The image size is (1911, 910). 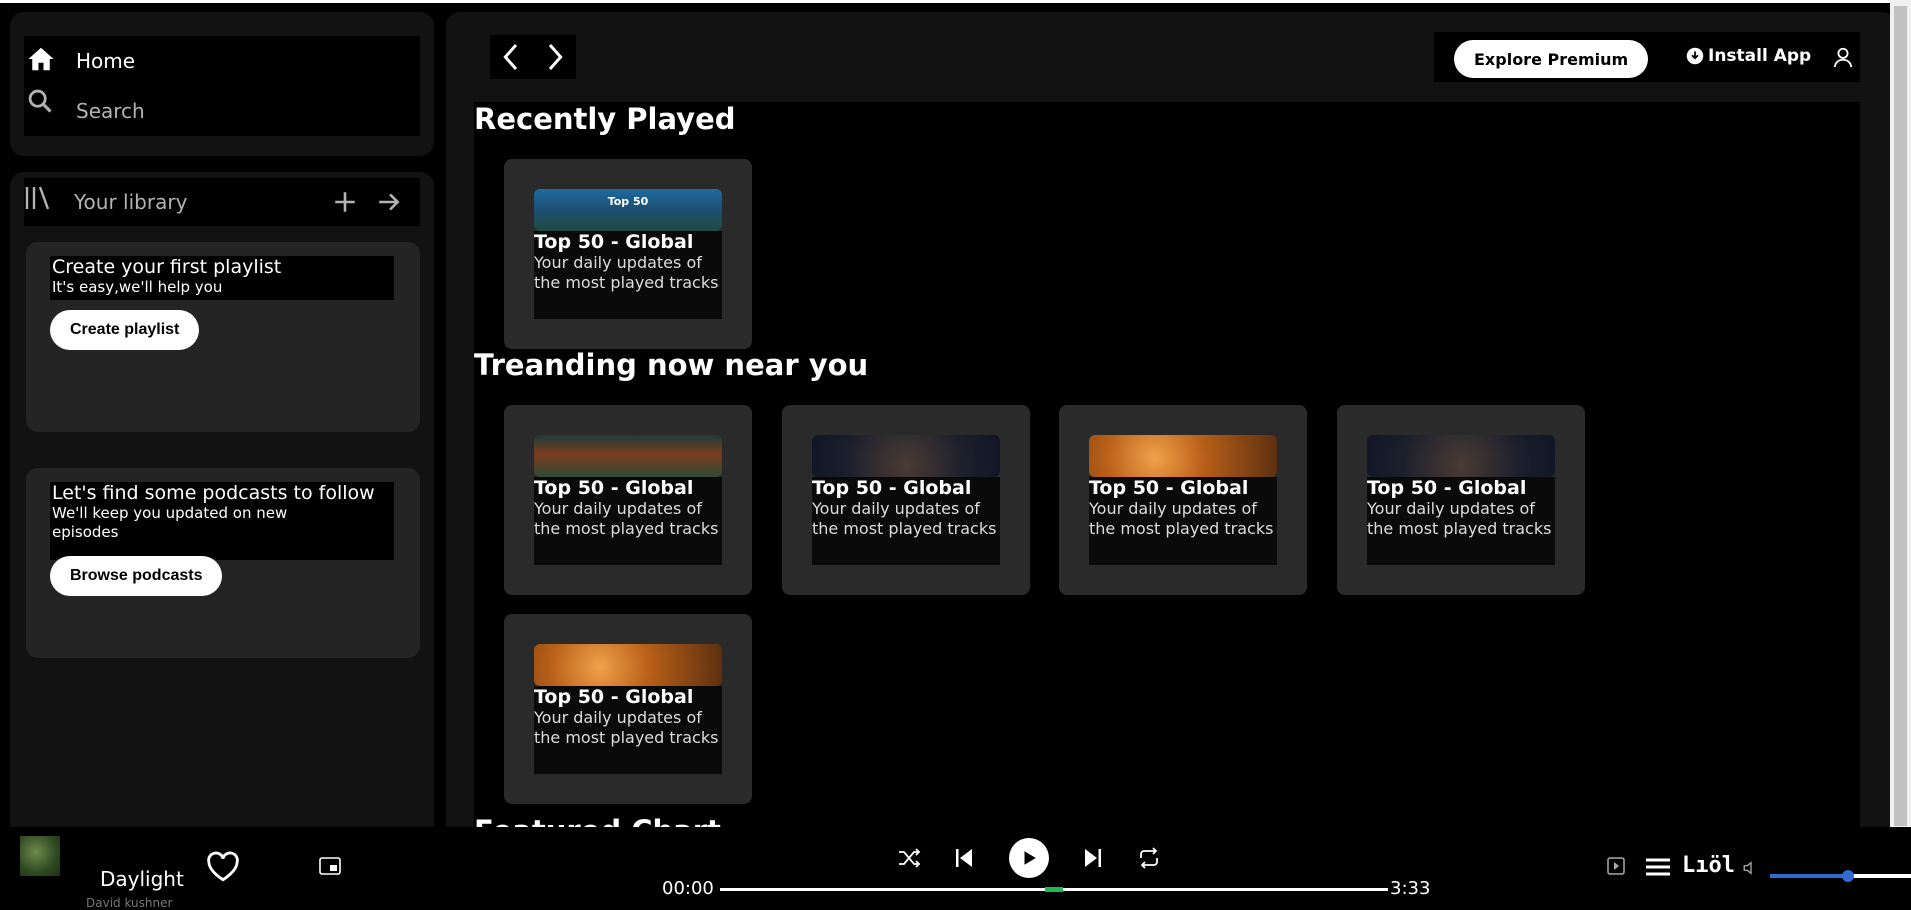 What do you see at coordinates (142, 879) in the screenshot?
I see `song-title: Daylight` at bounding box center [142, 879].